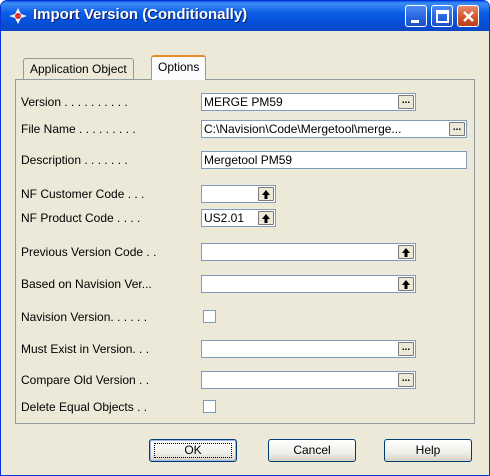 The height and width of the screenshot is (476, 490). I want to click on tab-application-object: Application Object, so click(78, 69).